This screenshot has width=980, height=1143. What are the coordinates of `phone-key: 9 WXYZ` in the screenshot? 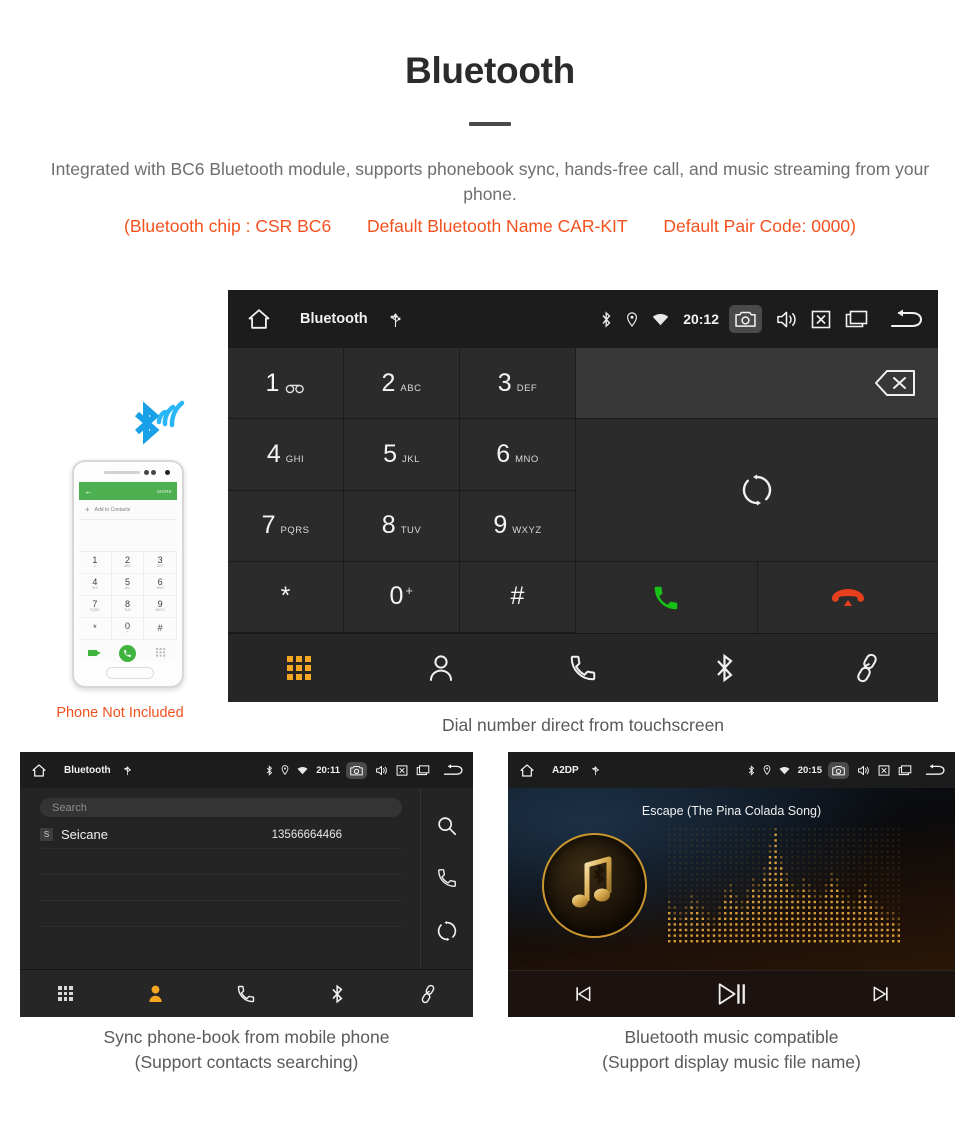 It's located at (160, 607).